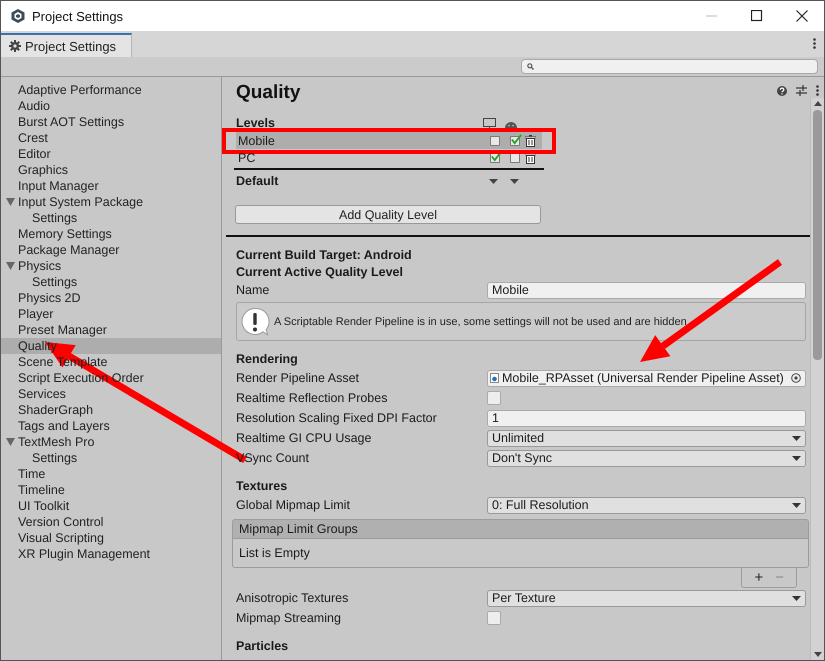 The width and height of the screenshot is (825, 661). Describe the element at coordinates (255, 123) in the screenshot. I see `section-heading: Levels` at that location.